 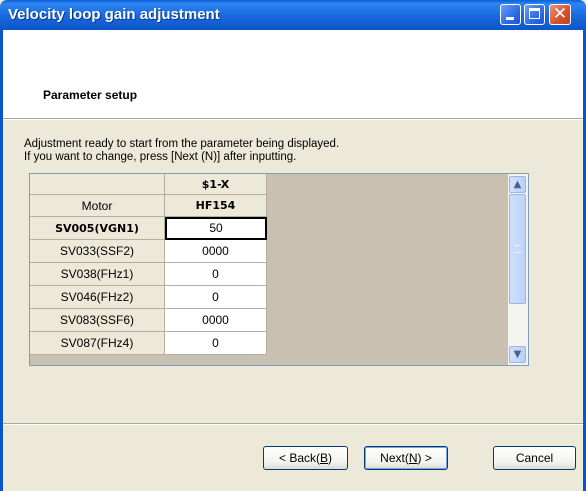 I want to click on back-button: < Back(B), so click(x=305, y=458).